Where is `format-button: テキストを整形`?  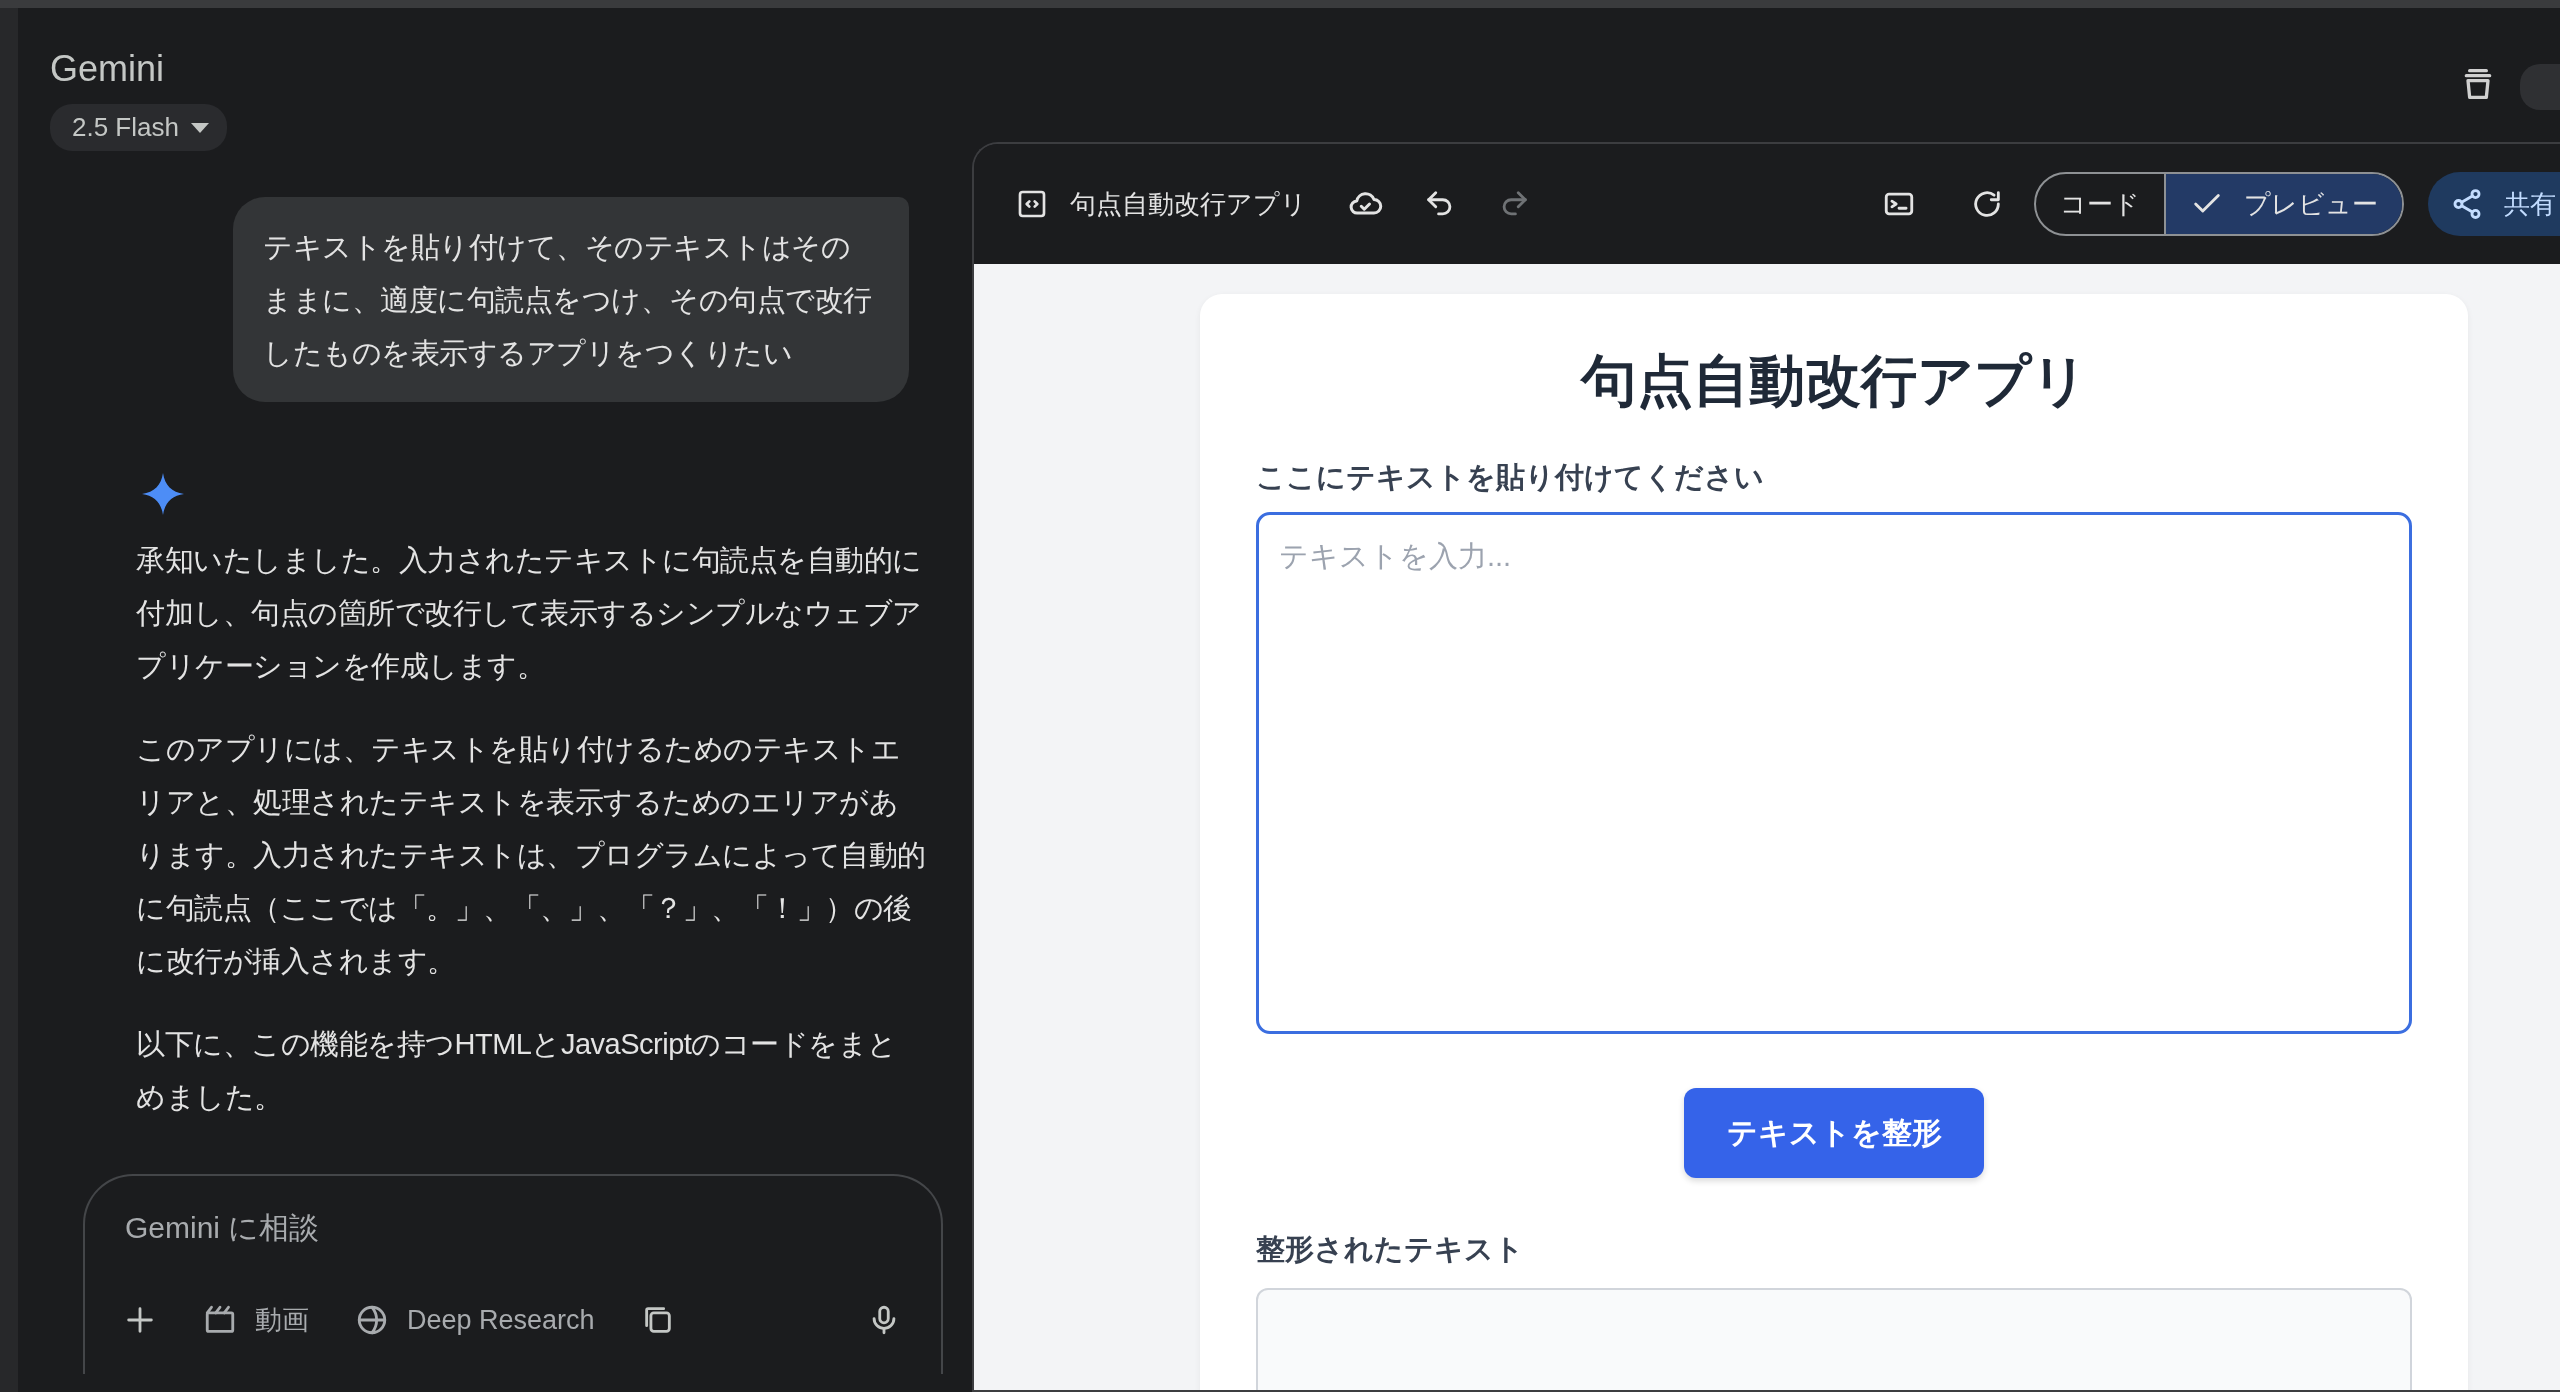
format-button: テキストを整形 is located at coordinates (1834, 1133).